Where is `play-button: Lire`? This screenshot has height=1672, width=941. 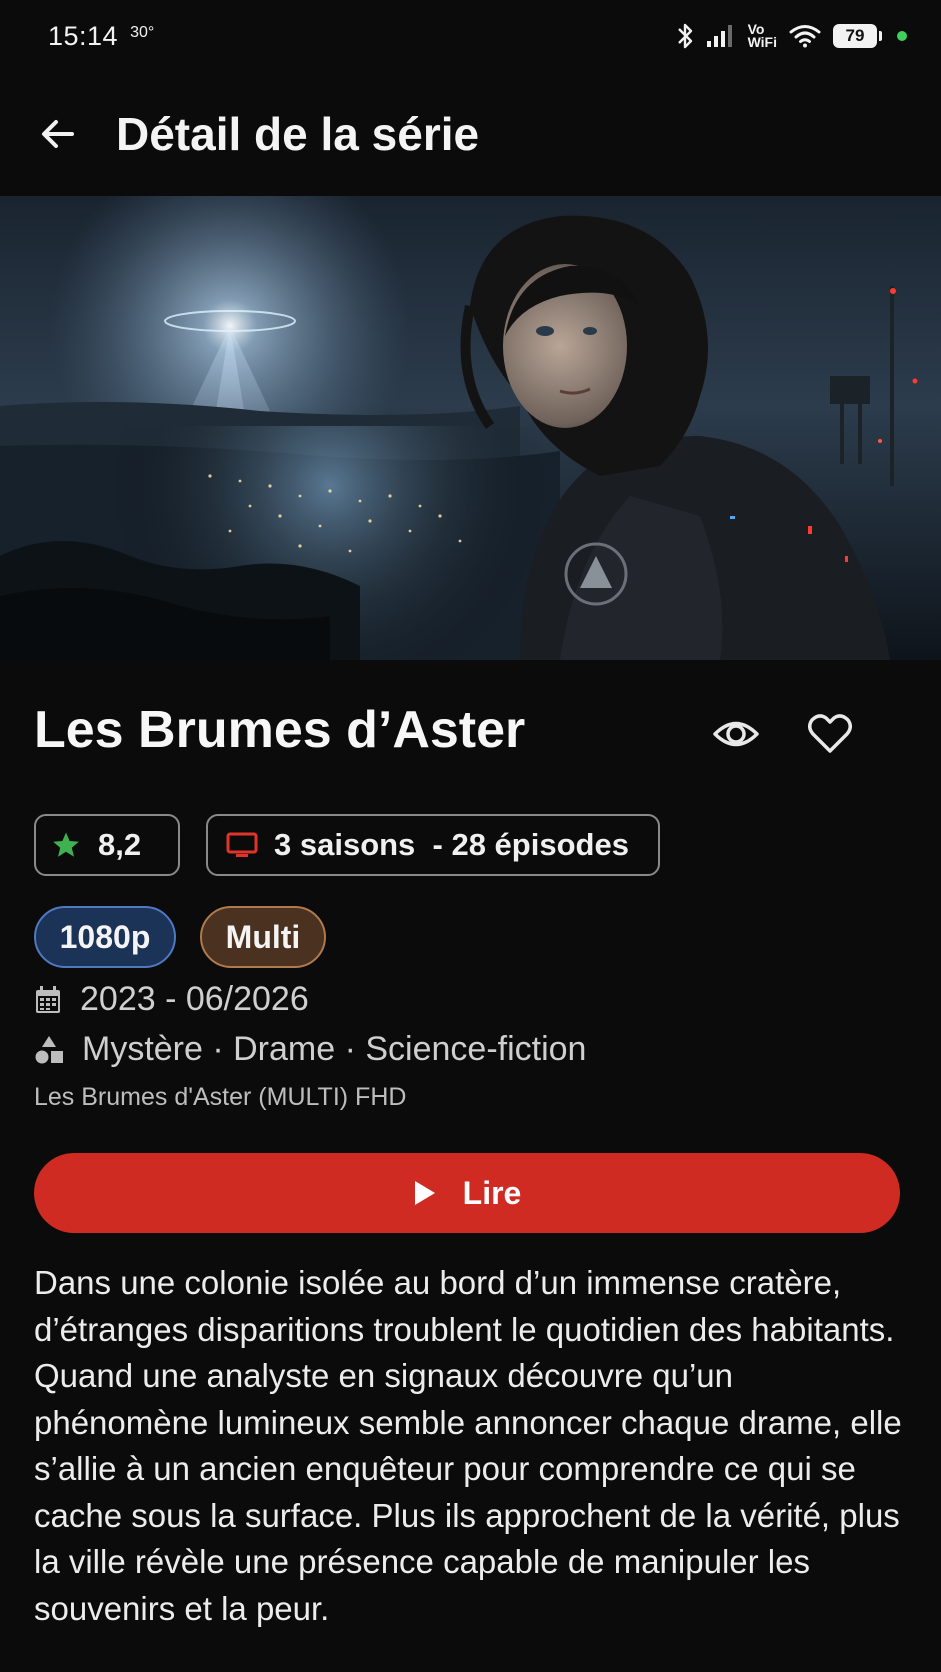
play-button: Lire is located at coordinates (467, 1193).